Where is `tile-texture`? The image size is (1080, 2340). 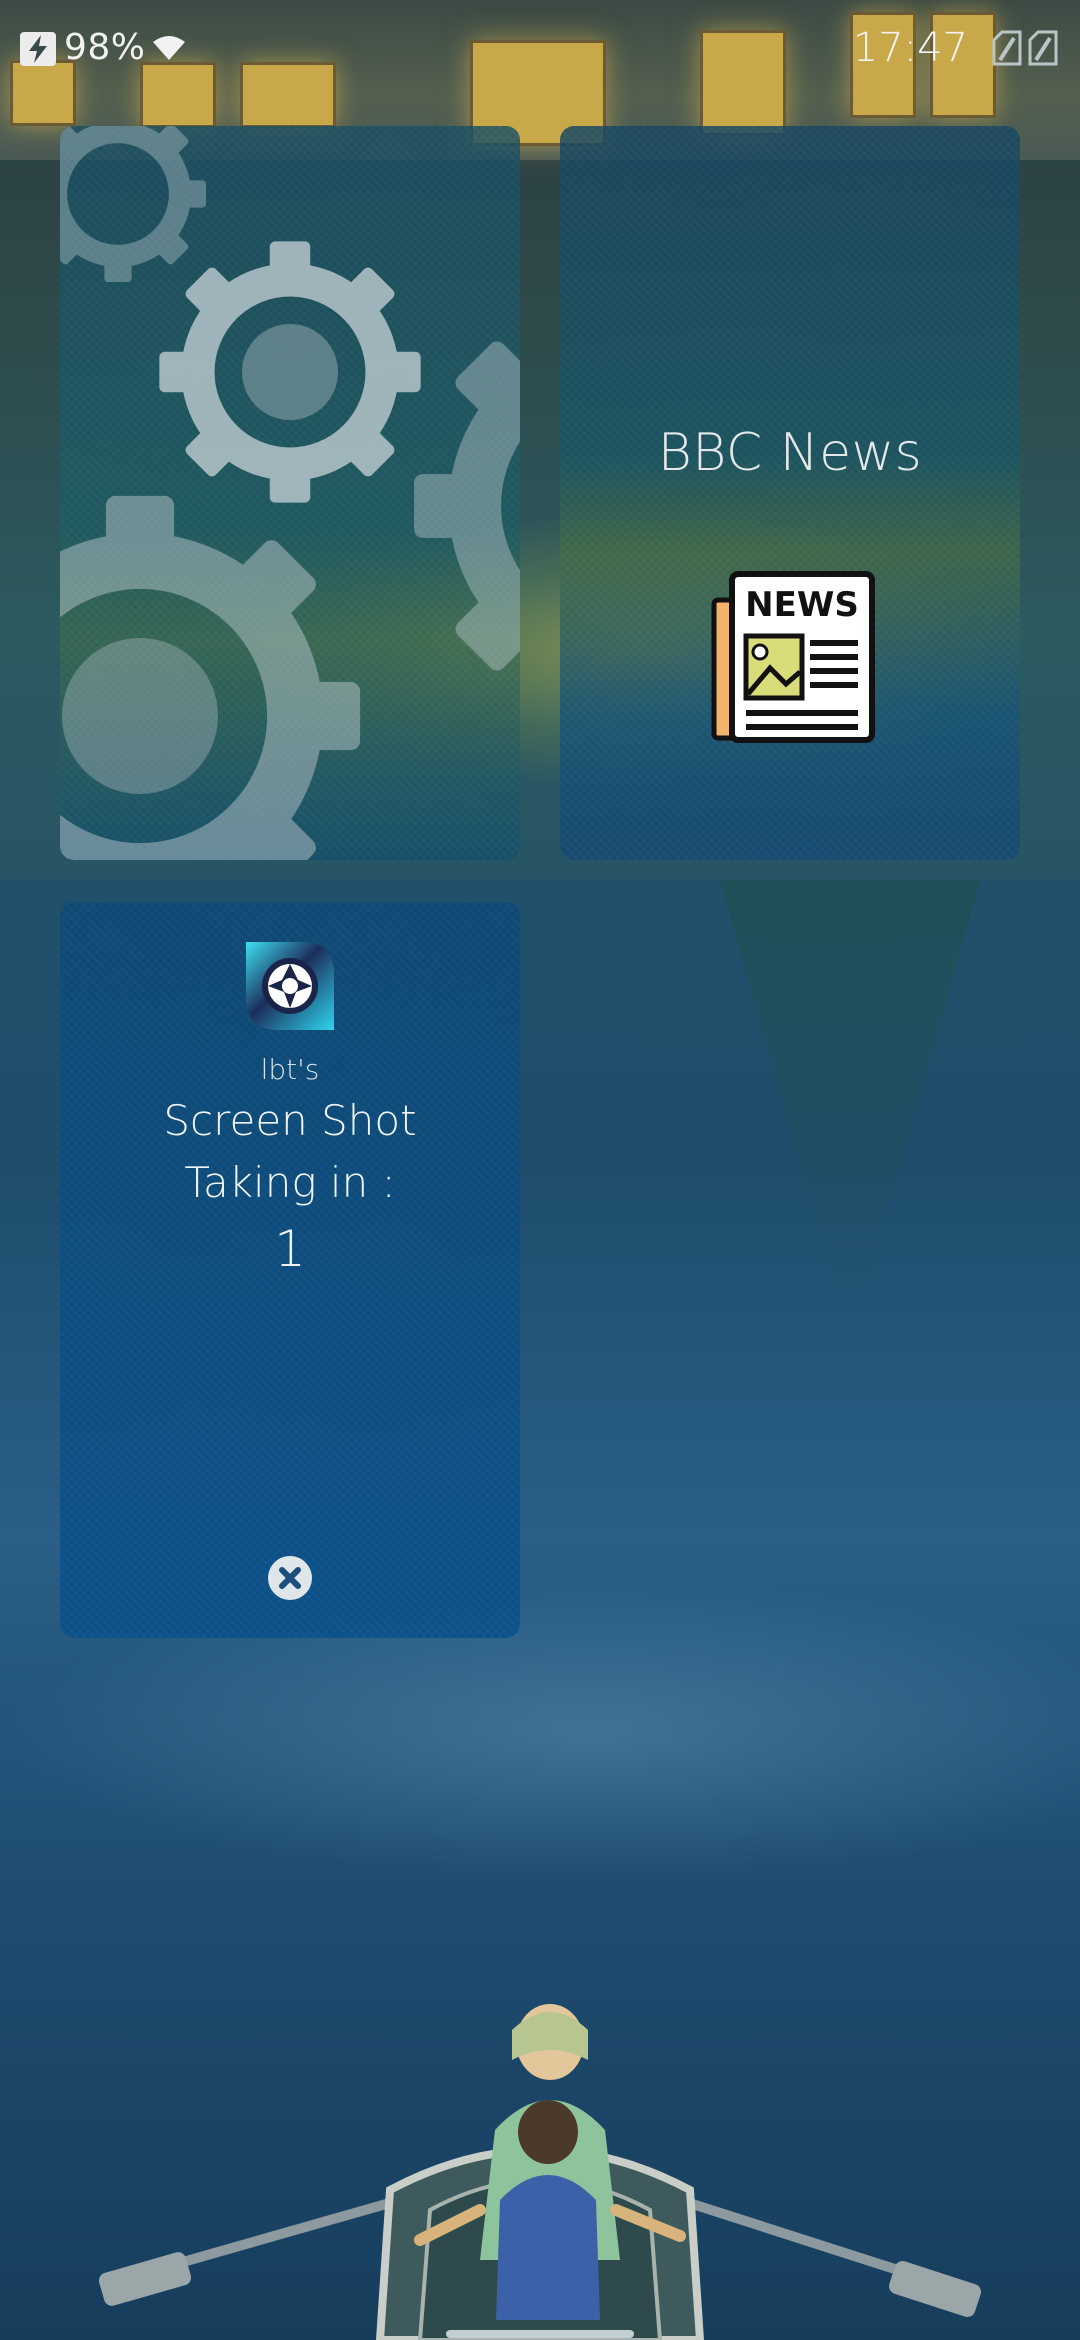 tile-texture is located at coordinates (790, 493).